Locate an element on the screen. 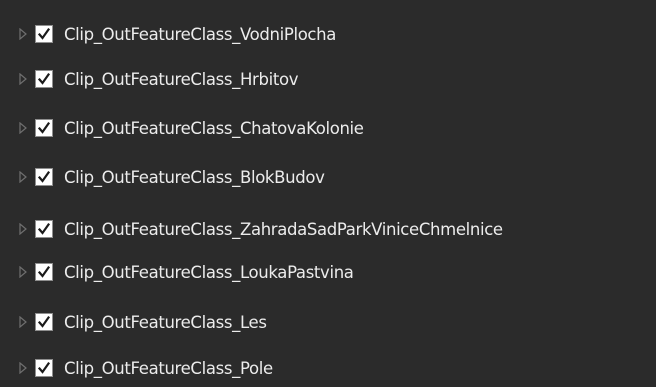  layer-item-pole: Clip_OutFeatureClass_Pole is located at coordinates (328, 367).